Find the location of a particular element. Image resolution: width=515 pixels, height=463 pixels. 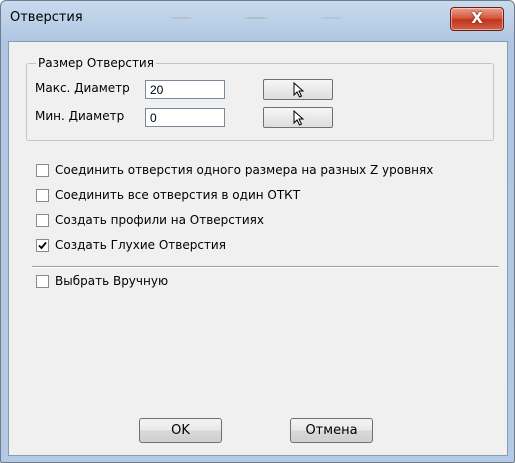

close-button: X is located at coordinates (477, 19).